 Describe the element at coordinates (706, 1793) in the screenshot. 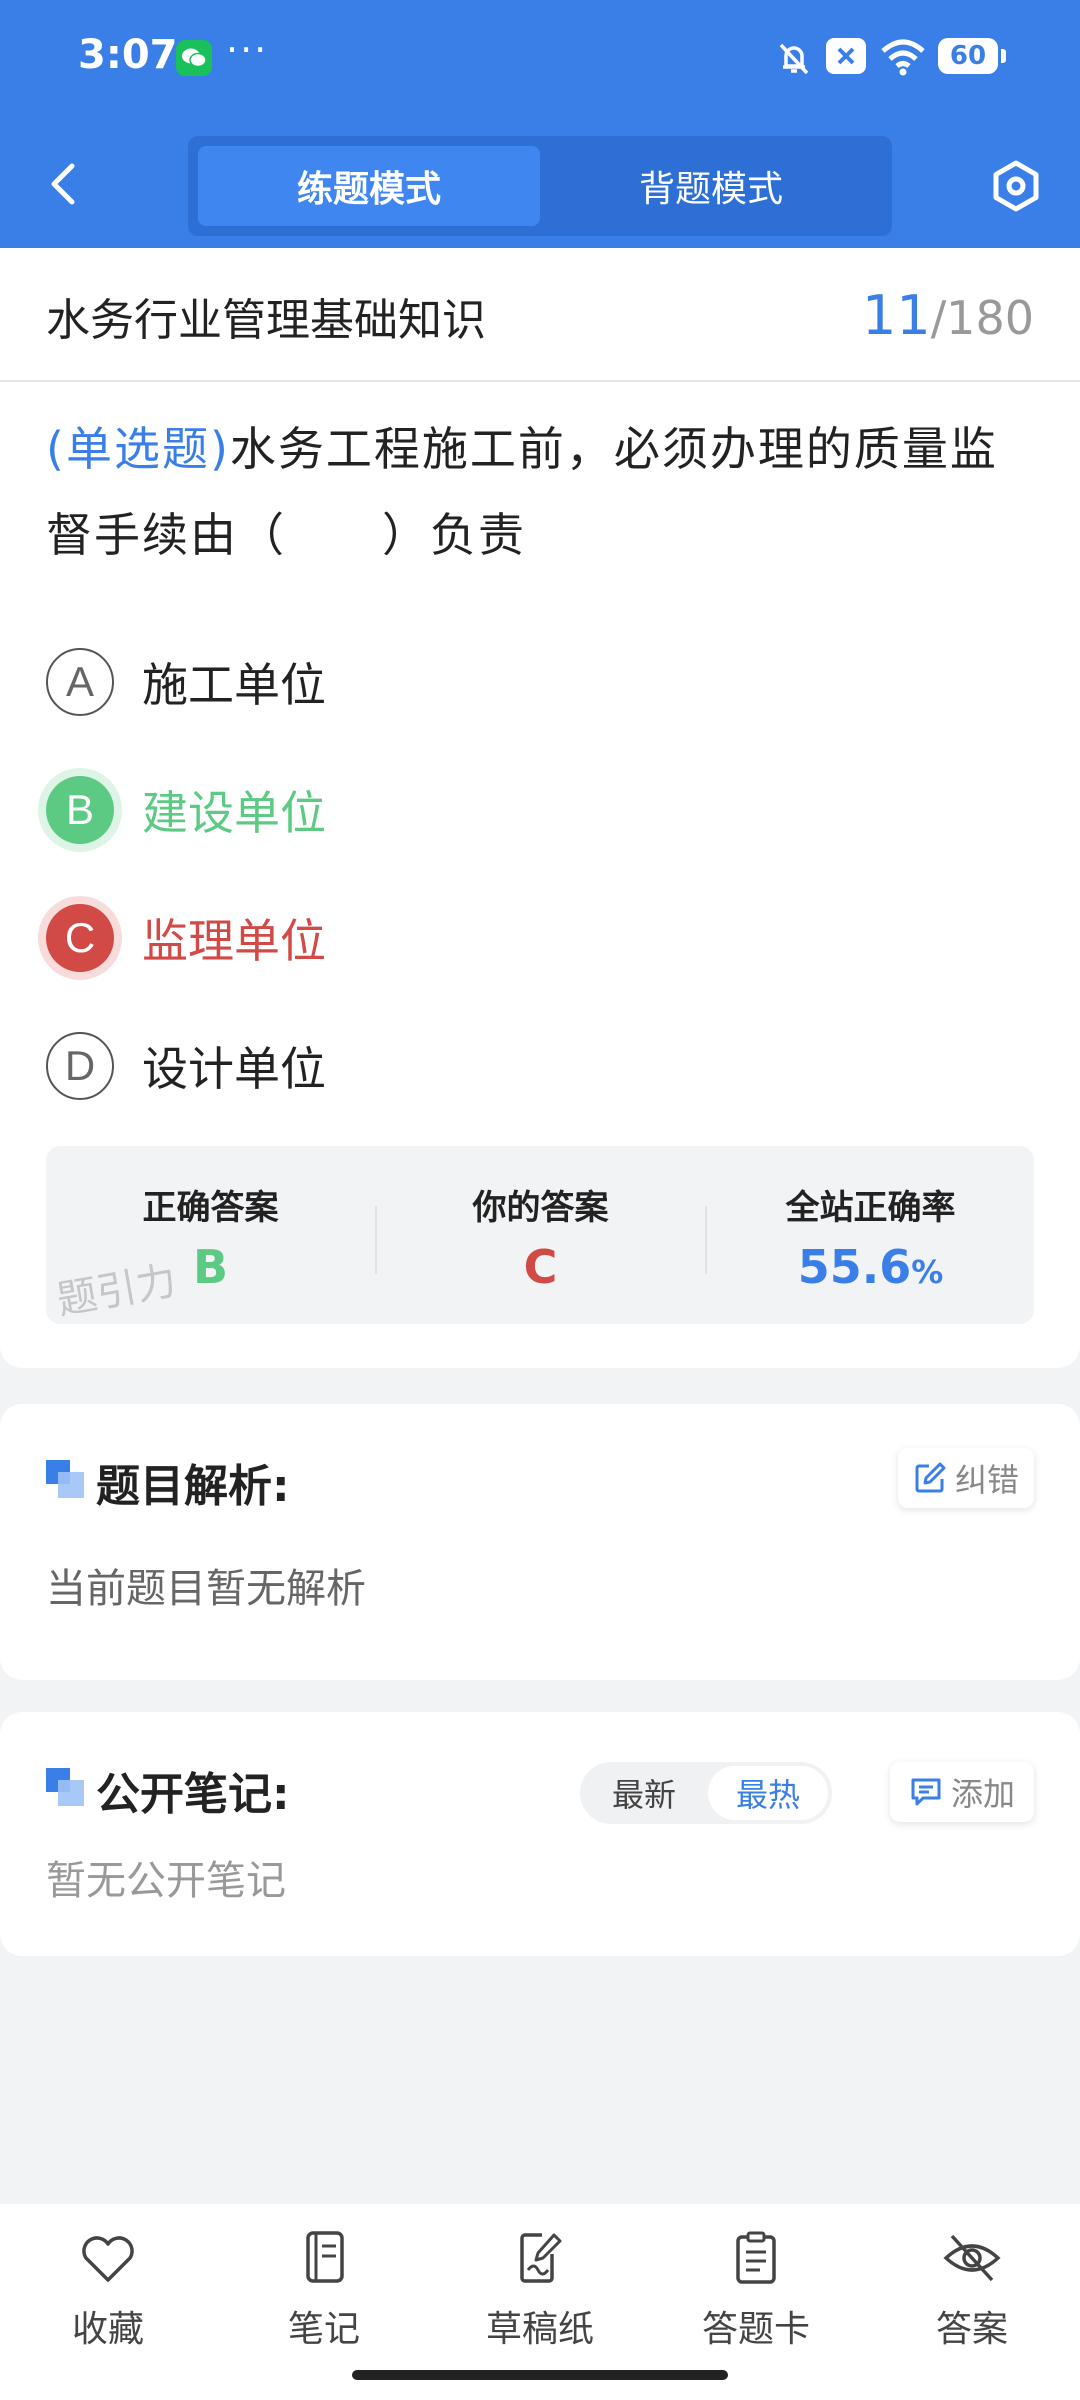

I see `notes-sort-toggle: 最新 最热` at that location.